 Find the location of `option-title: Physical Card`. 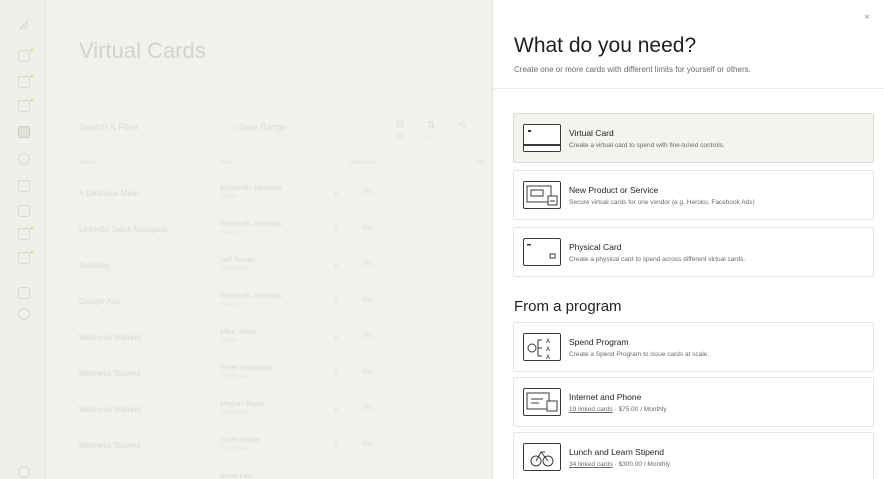

option-title: Physical Card is located at coordinates (595, 247).